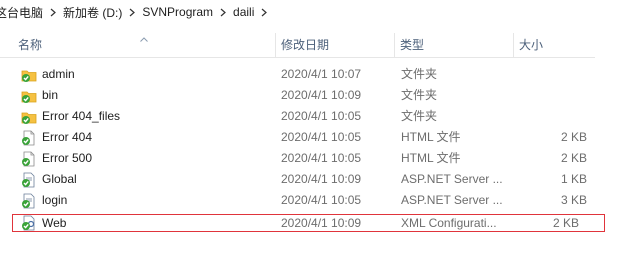 The image size is (625, 262). I want to click on column-modified: 修改日期, so click(334, 45).